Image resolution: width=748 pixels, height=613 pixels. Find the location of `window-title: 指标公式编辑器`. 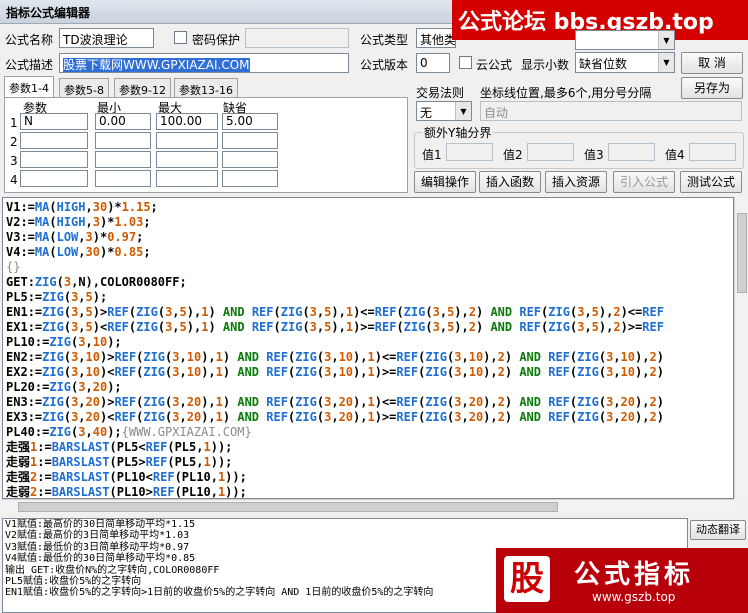

window-title: 指标公式编辑器 is located at coordinates (48, 13).